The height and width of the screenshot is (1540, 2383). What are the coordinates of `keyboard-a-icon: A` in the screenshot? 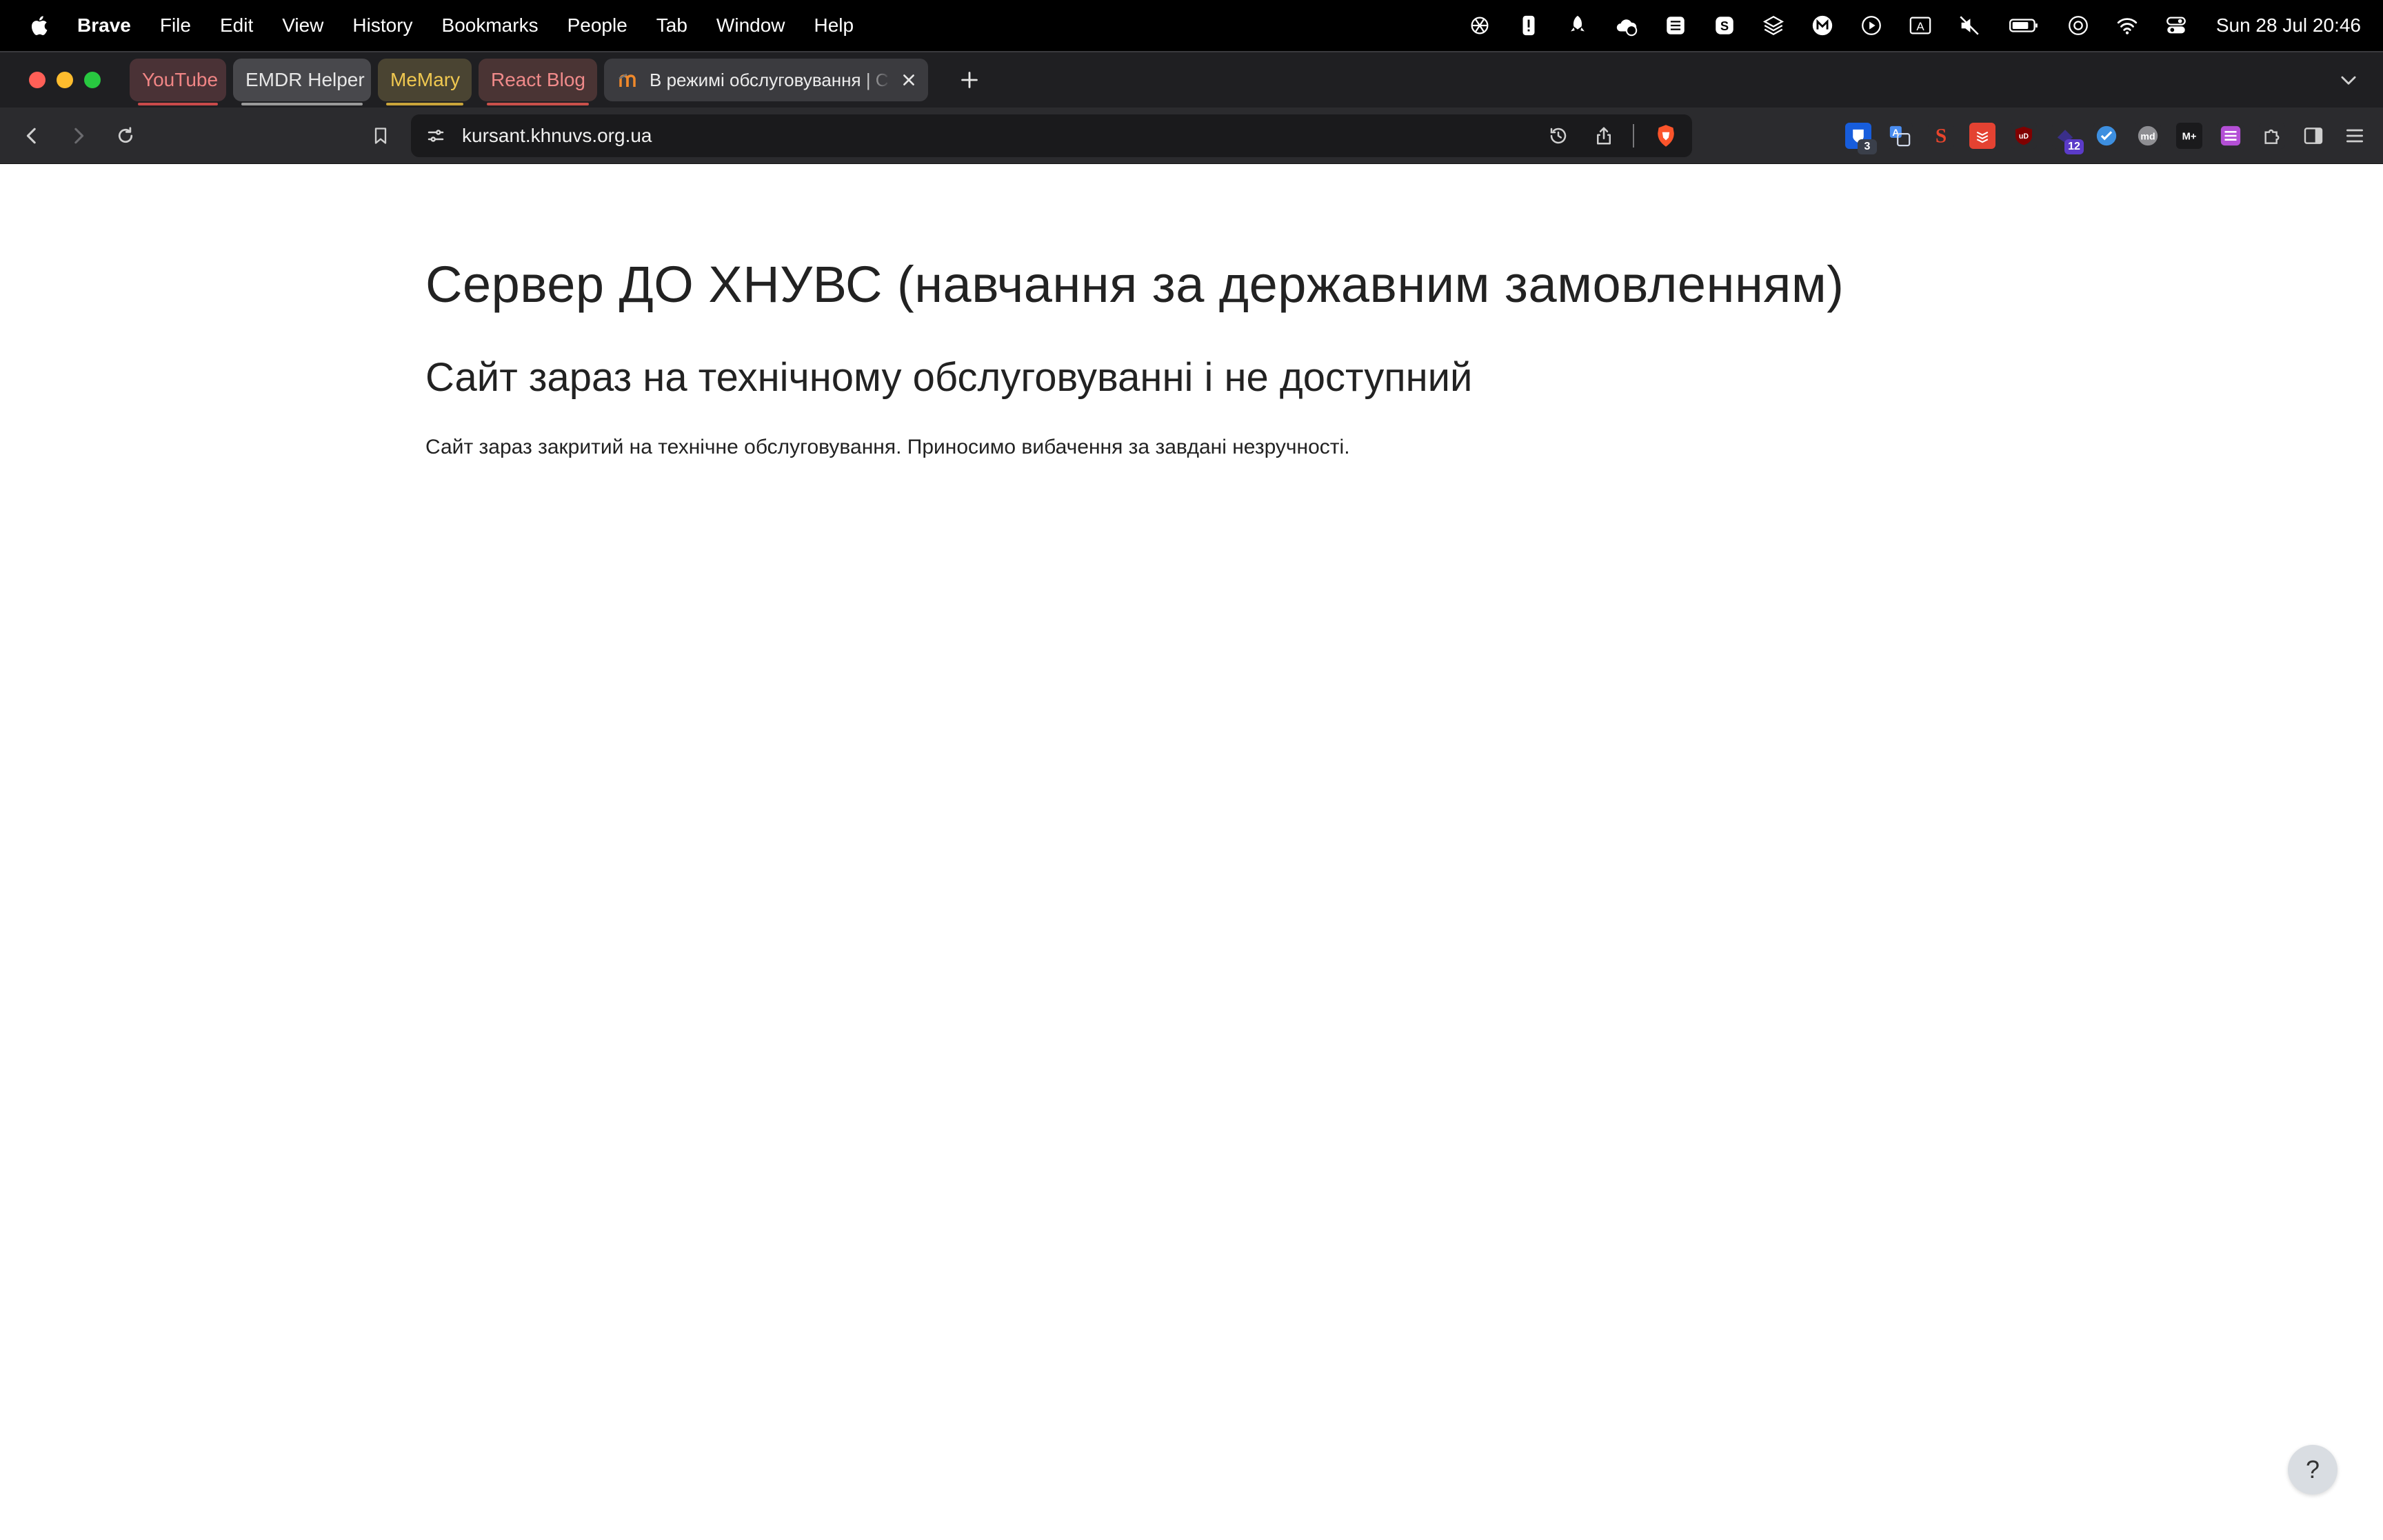 It's located at (1920, 26).